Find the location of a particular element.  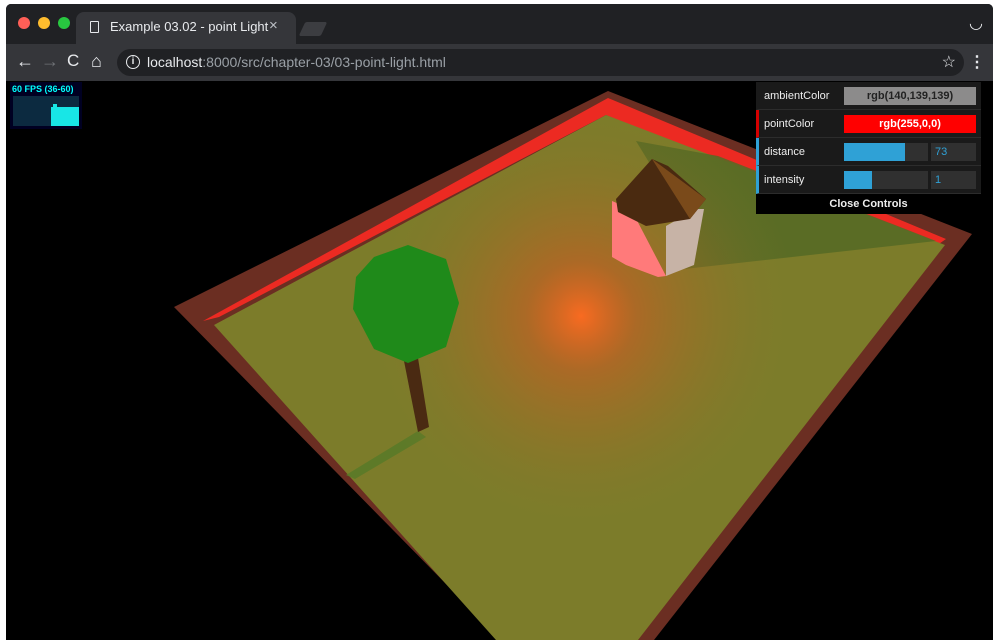

incognito-icon: ◡ is located at coordinates (976, 23).